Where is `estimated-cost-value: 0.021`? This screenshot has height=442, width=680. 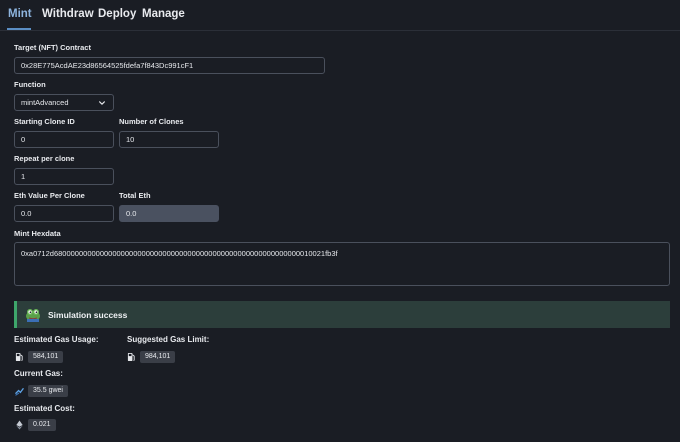
estimated-cost-value: 0.021 is located at coordinates (42, 425).